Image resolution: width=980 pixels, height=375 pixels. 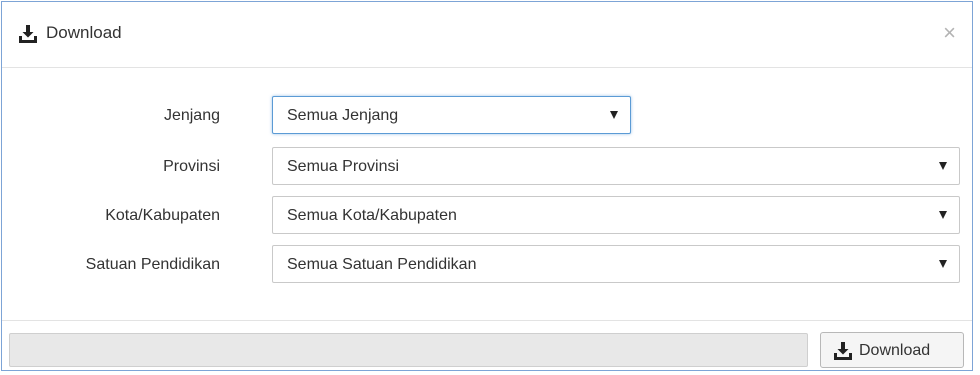 I want to click on field-row-kota-kabupaten: Kota/Kabupaten Semua Kota/Kabupaten, so click(x=487, y=216).